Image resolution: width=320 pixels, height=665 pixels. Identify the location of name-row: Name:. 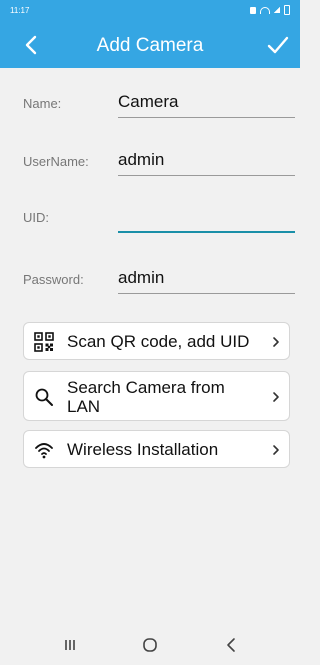
(150, 102).